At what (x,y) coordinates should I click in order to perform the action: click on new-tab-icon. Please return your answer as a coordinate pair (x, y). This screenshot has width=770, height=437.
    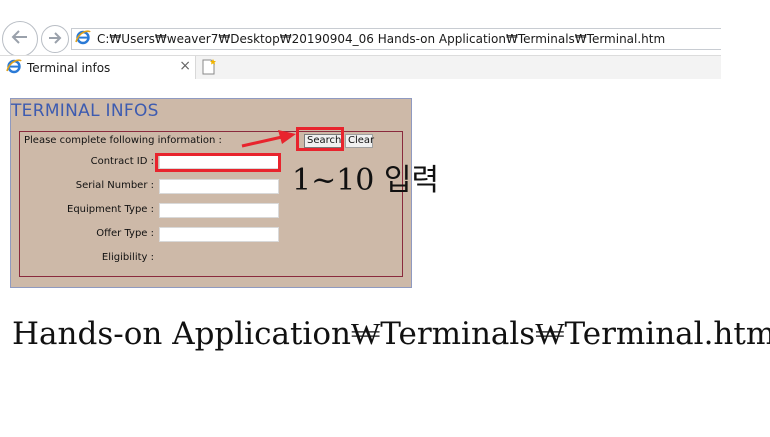
    Looking at the image, I should click on (209, 67).